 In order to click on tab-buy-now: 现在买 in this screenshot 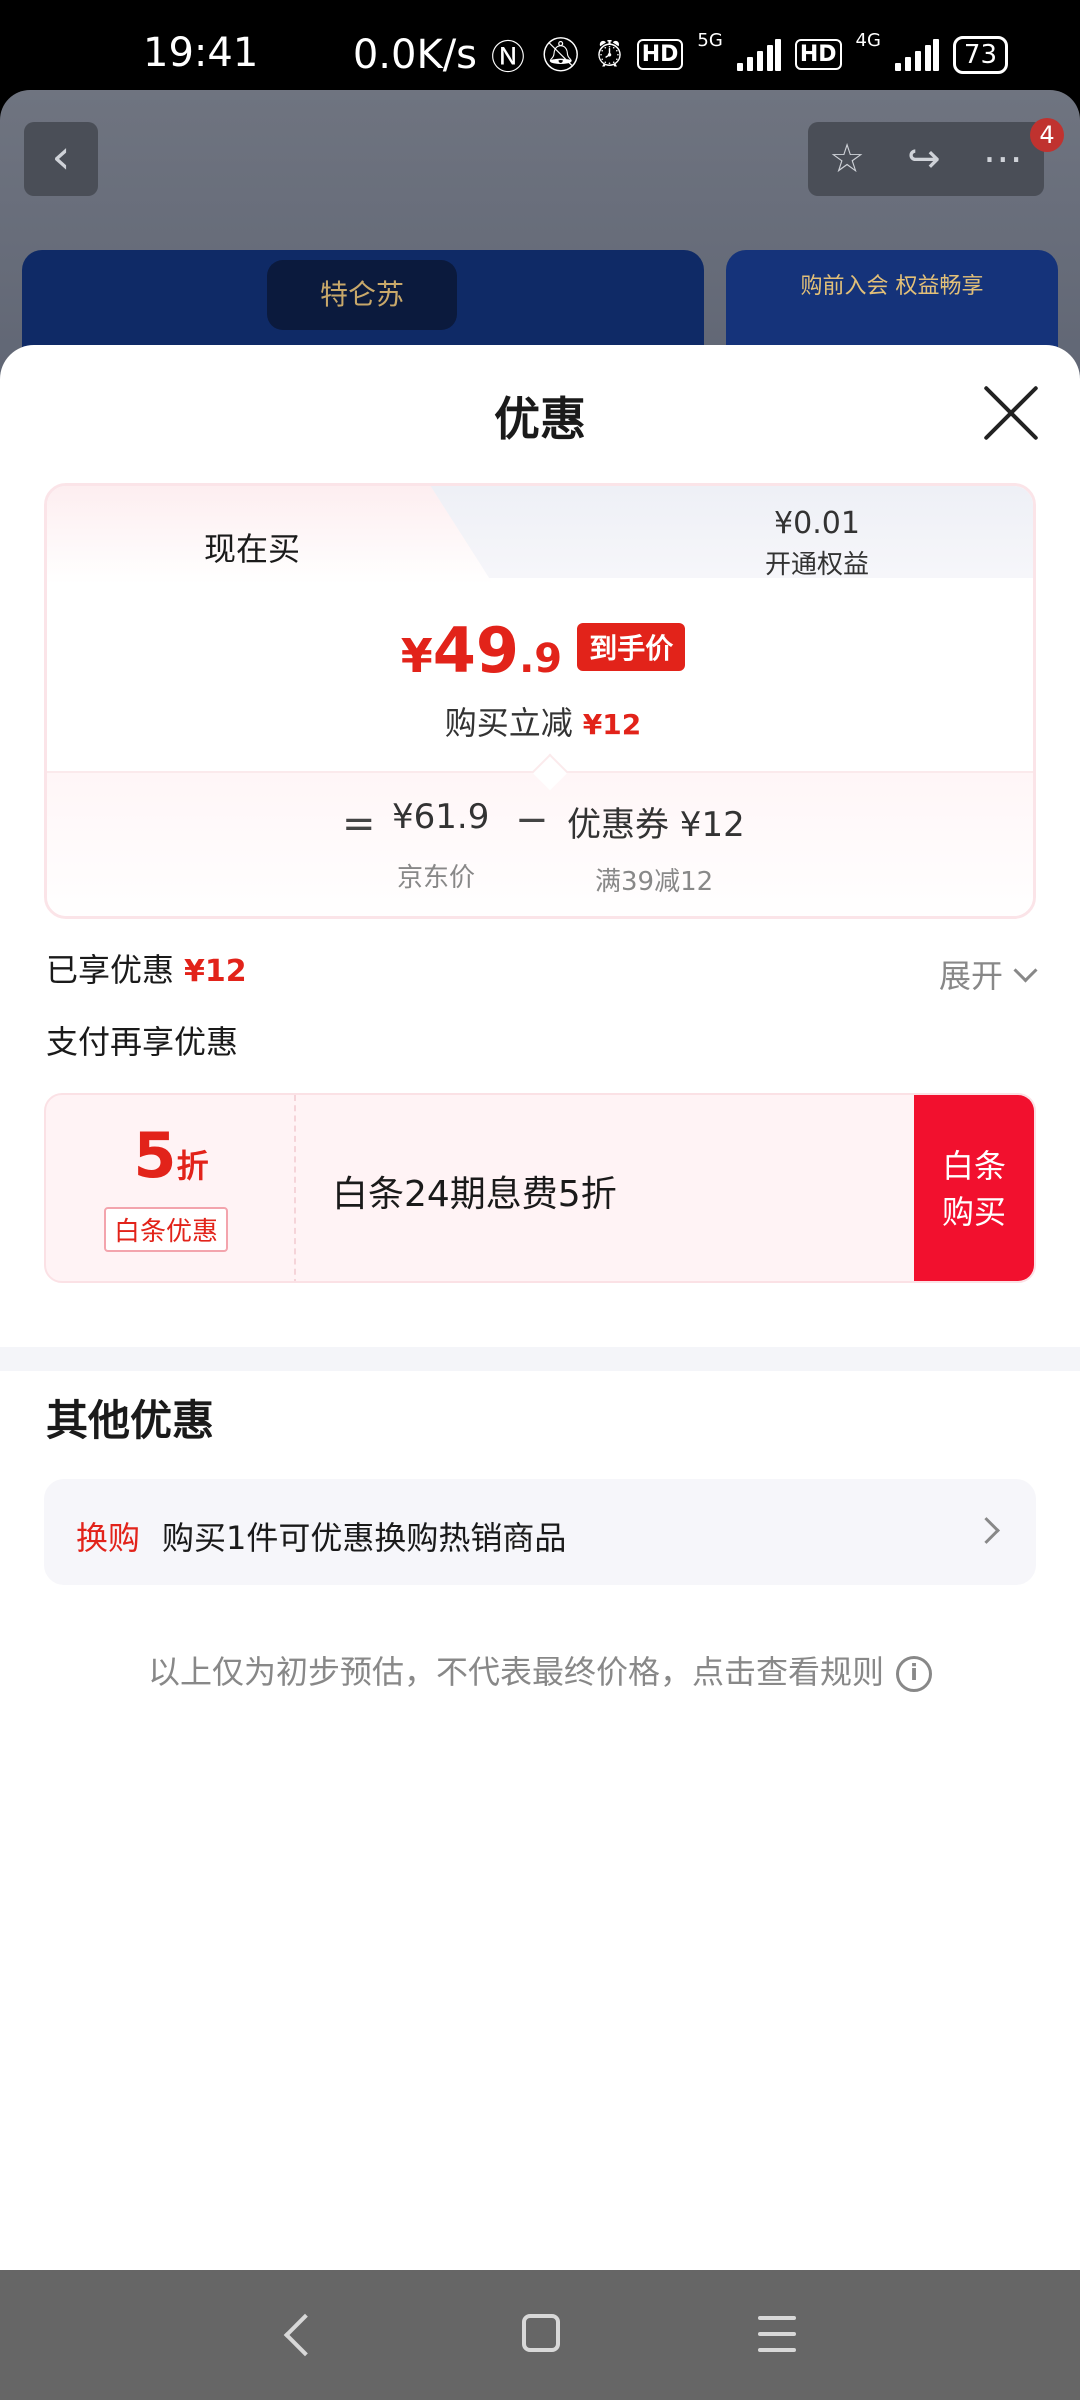, I will do `click(270, 535)`.